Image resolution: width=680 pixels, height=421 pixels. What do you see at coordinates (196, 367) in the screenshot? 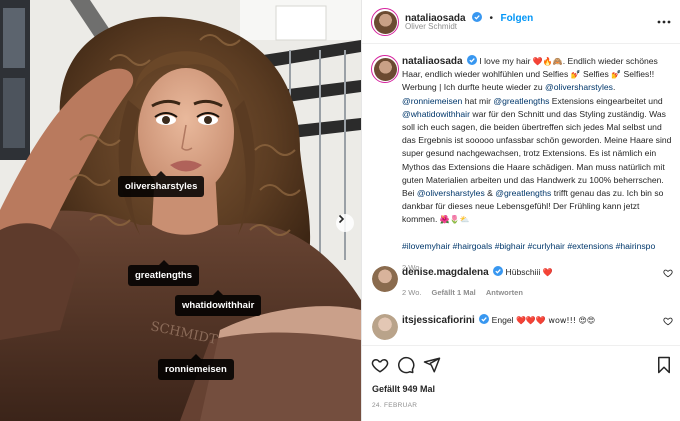
I see `photo-tag-ronniemeisen: ronniemeisen` at bounding box center [196, 367].